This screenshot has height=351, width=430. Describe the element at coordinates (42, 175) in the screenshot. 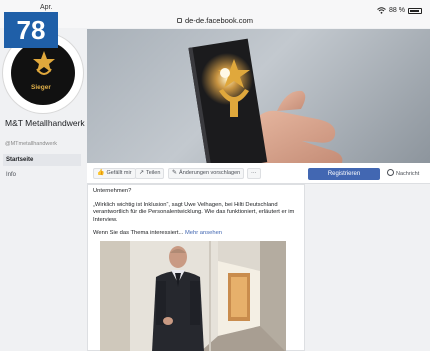

I see `sidebar-item-info: Info` at that location.